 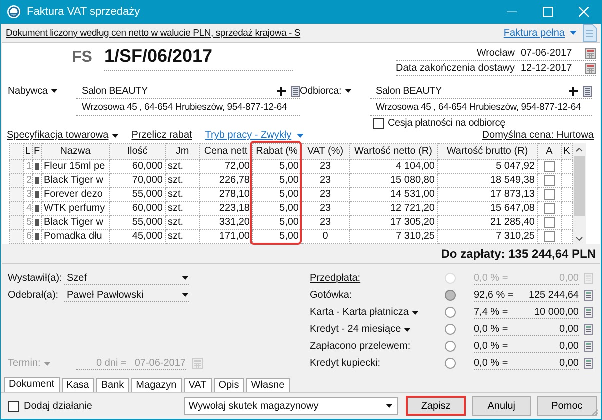 I want to click on recipient-dropdown: Odbiorca:, so click(x=335, y=91).